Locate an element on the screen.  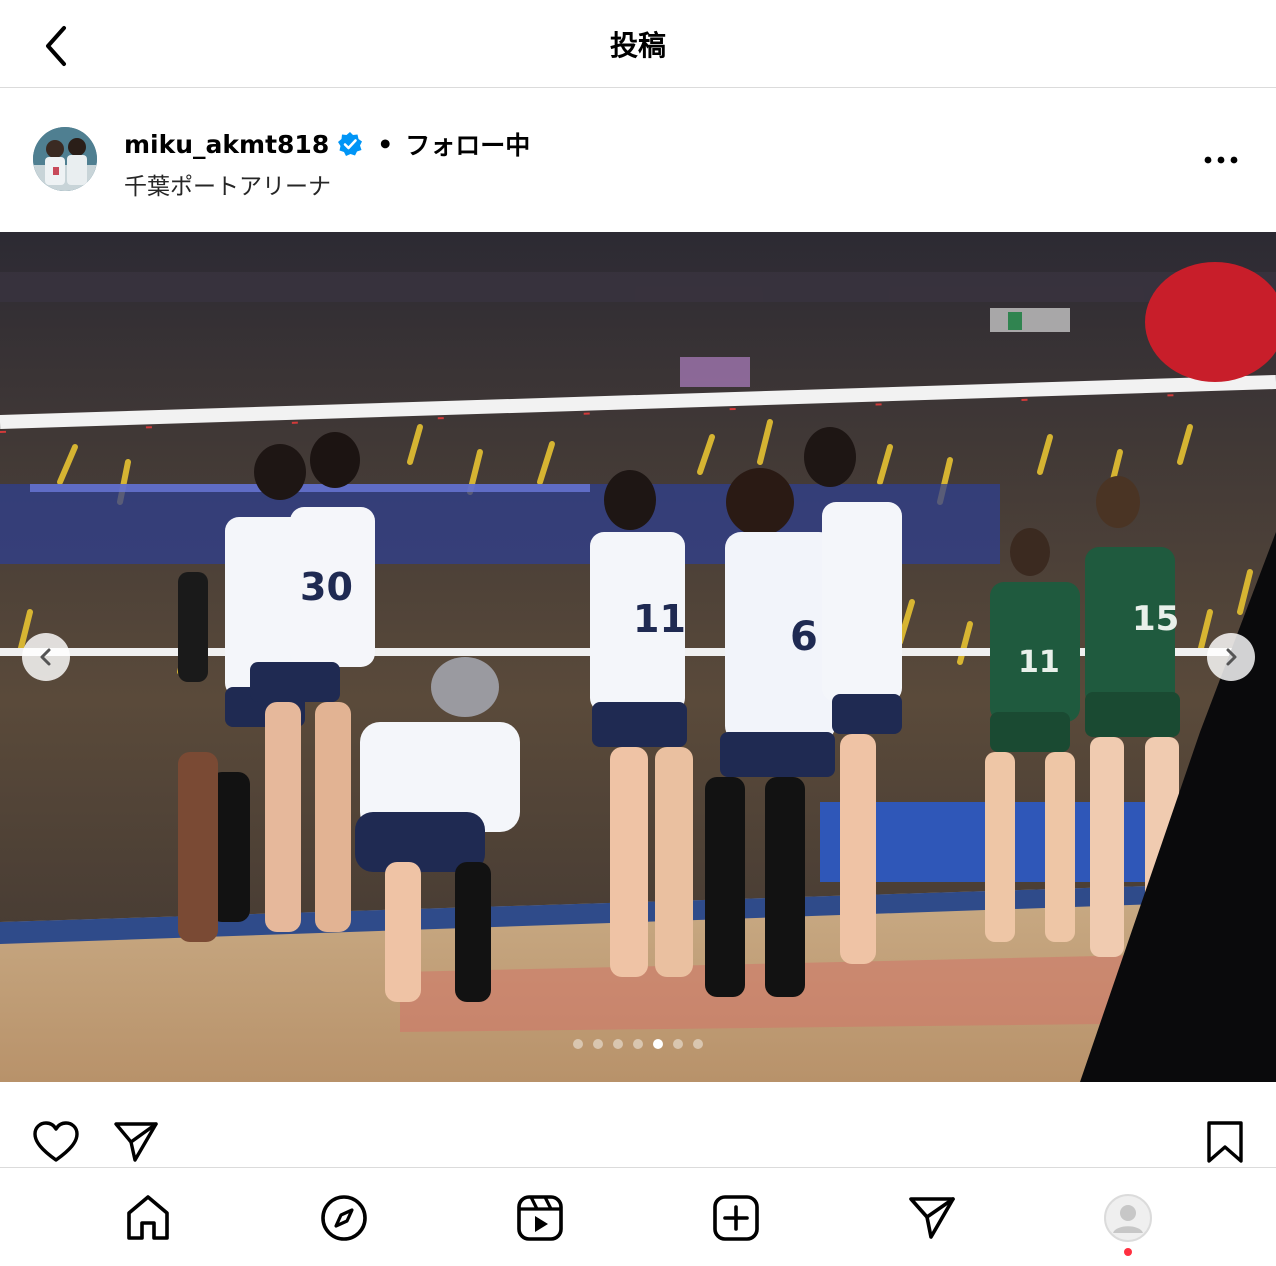
username: miku_akmt818 is located at coordinates (226, 144).